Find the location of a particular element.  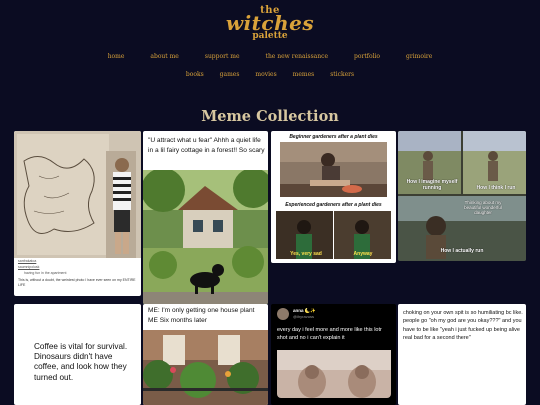

caption-username: sanfrakatoa is located at coordinates (27, 261).